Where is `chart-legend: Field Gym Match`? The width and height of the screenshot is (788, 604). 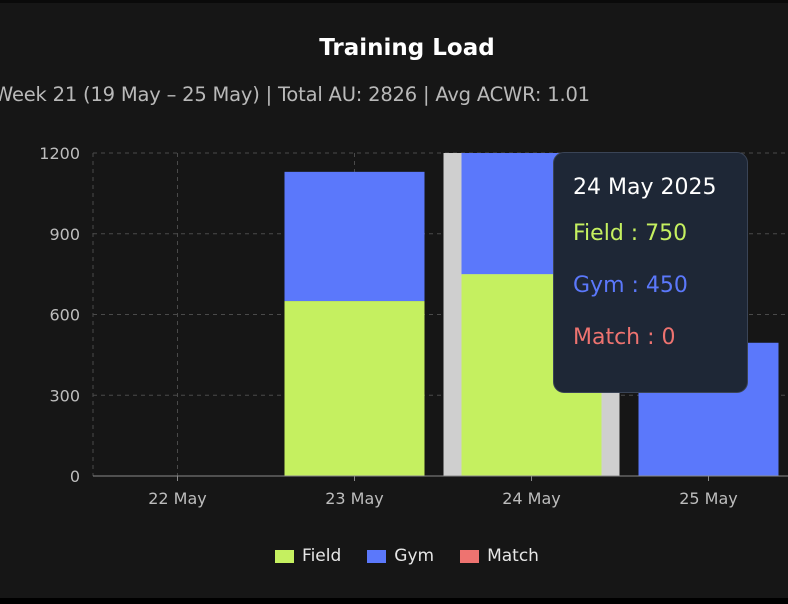
chart-legend: Field Gym Match is located at coordinates (394, 556).